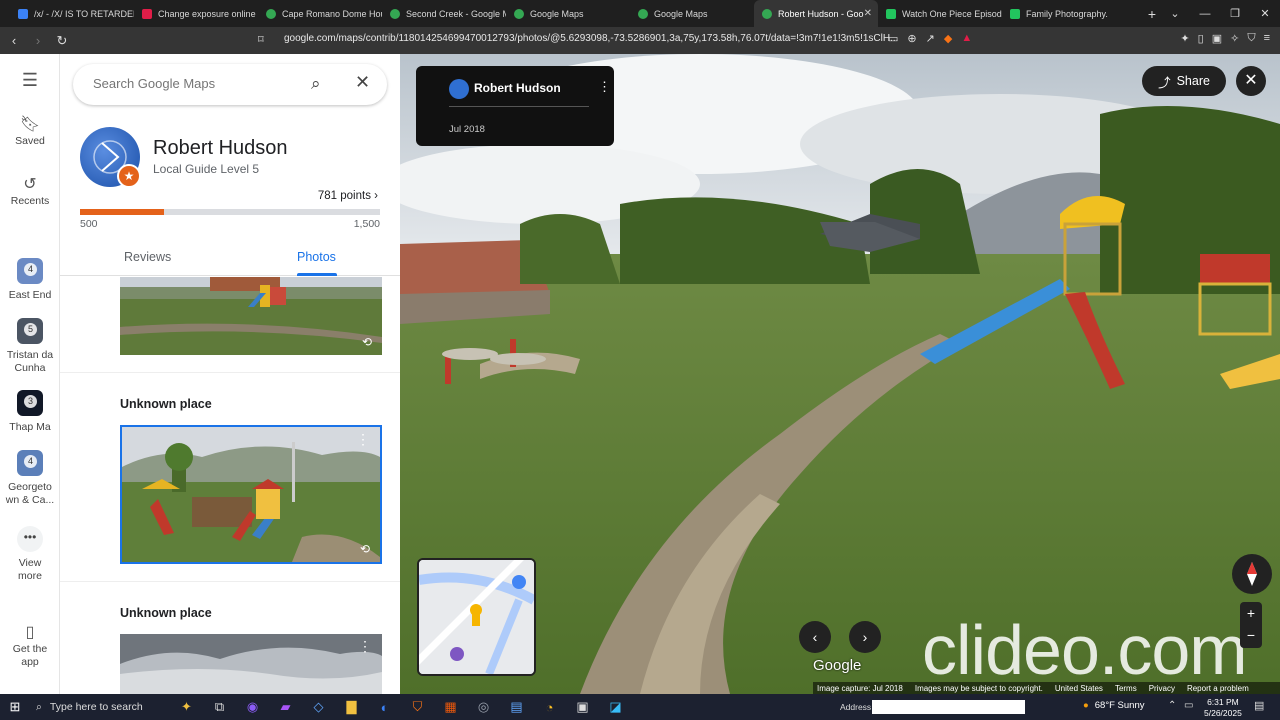  I want to click on rail-recent-place: 4 East End, so click(30, 280).